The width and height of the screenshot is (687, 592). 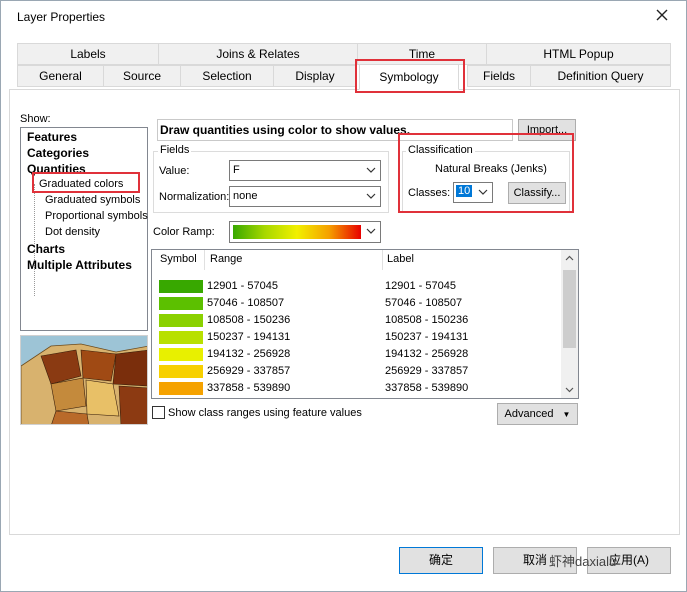 What do you see at coordinates (248, 354) in the screenshot?
I see `class-range: 194132 - 256928` at bounding box center [248, 354].